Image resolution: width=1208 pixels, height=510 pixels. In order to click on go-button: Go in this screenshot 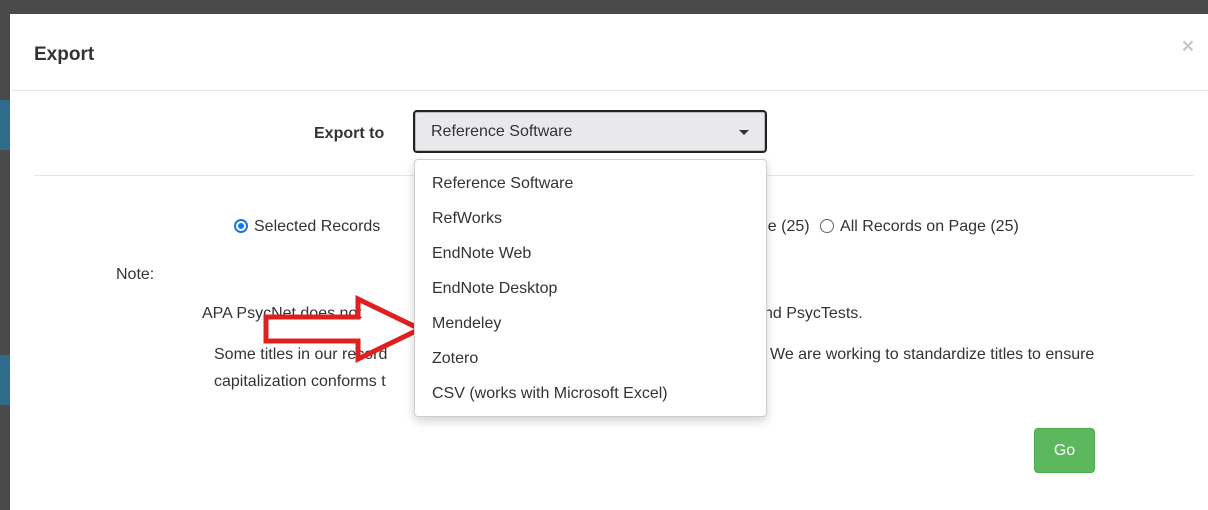, I will do `click(1064, 450)`.